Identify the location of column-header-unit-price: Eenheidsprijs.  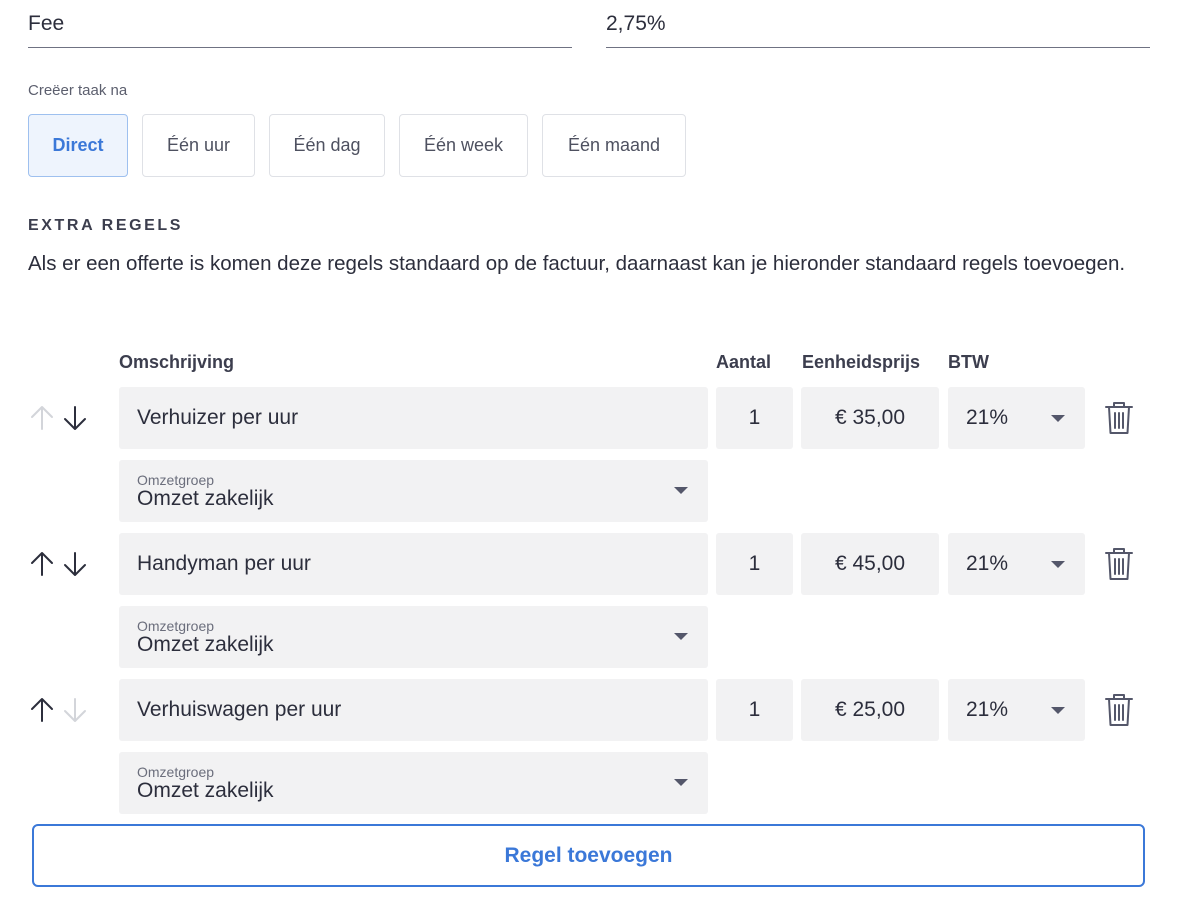
(861, 362).